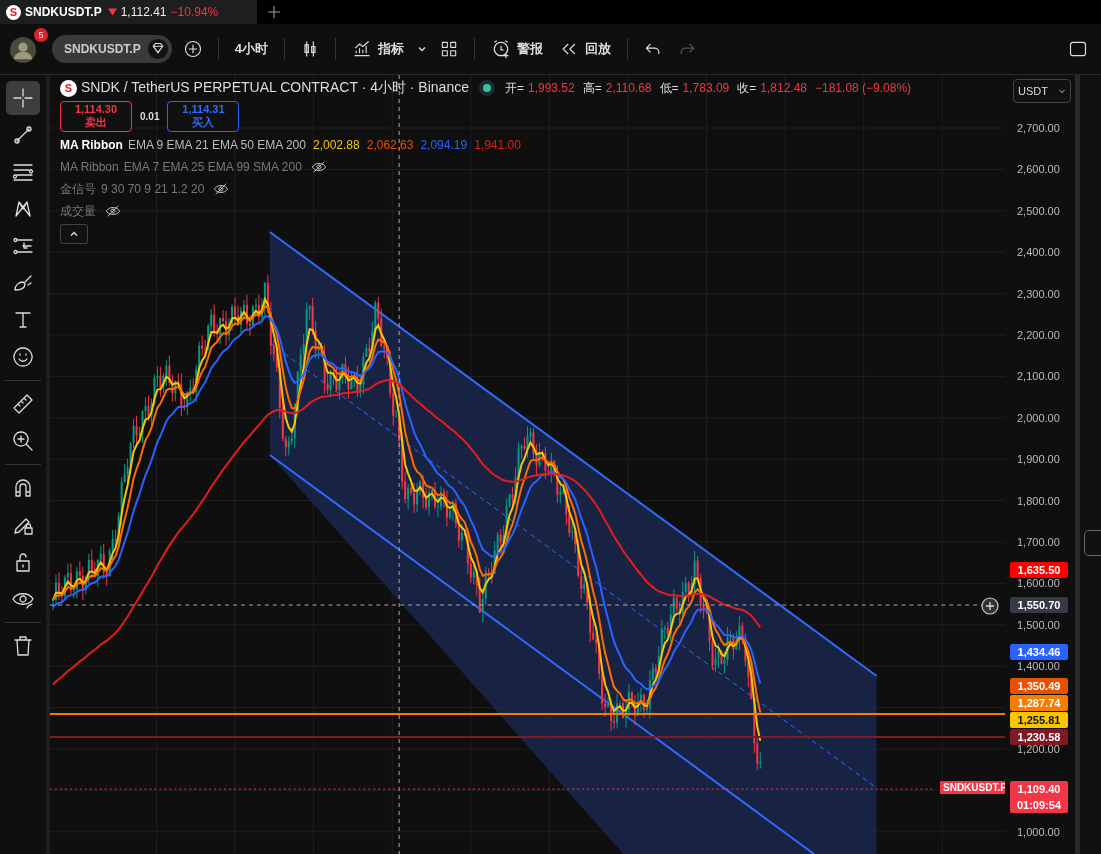 This screenshot has height=854, width=1101. Describe the element at coordinates (1038, 832) in the screenshot. I see `price-tick-label: 1,000.00` at that location.